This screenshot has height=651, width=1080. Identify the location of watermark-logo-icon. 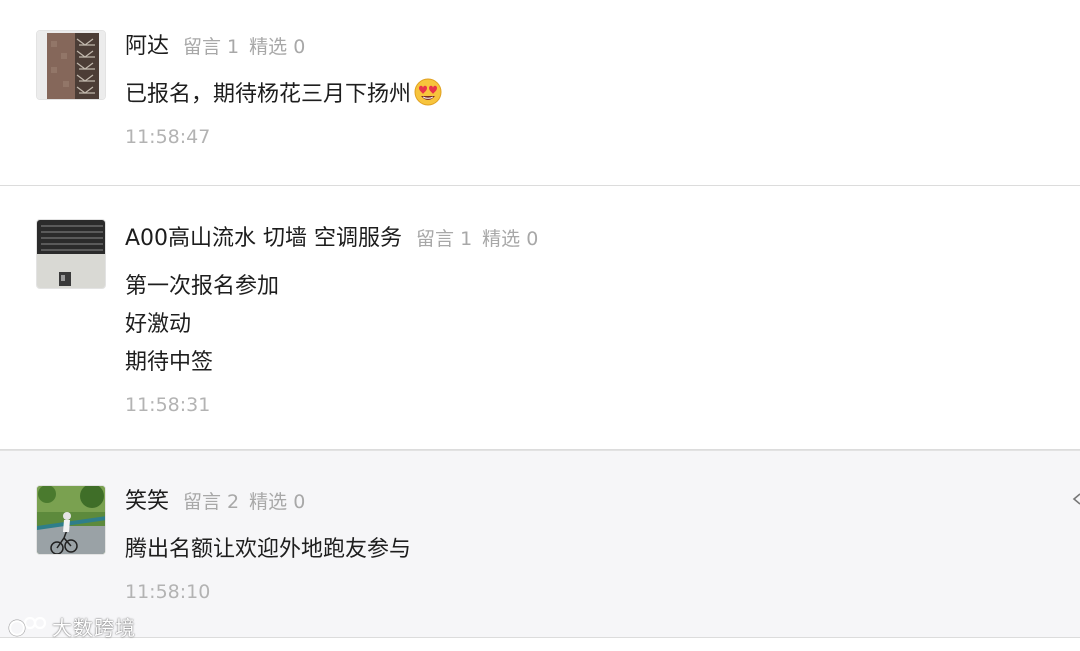
(27, 626).